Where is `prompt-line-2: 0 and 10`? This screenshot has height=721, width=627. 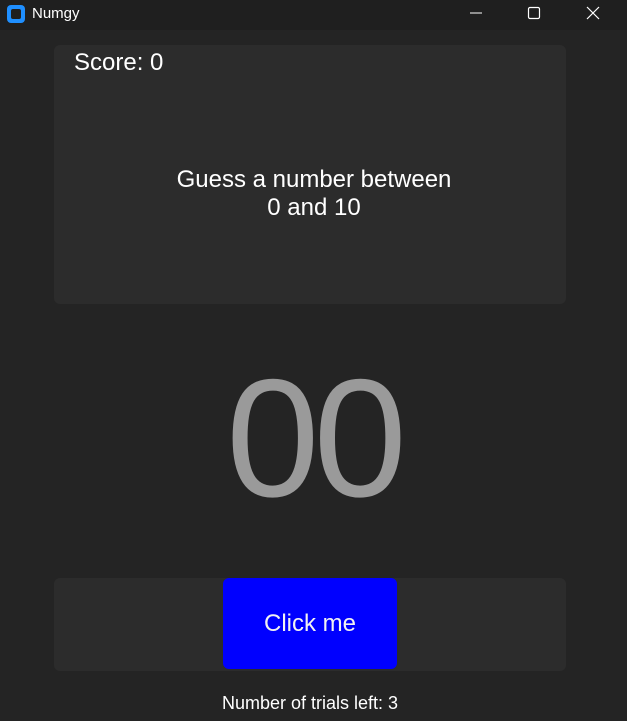
prompt-line-2: 0 and 10 is located at coordinates (314, 207).